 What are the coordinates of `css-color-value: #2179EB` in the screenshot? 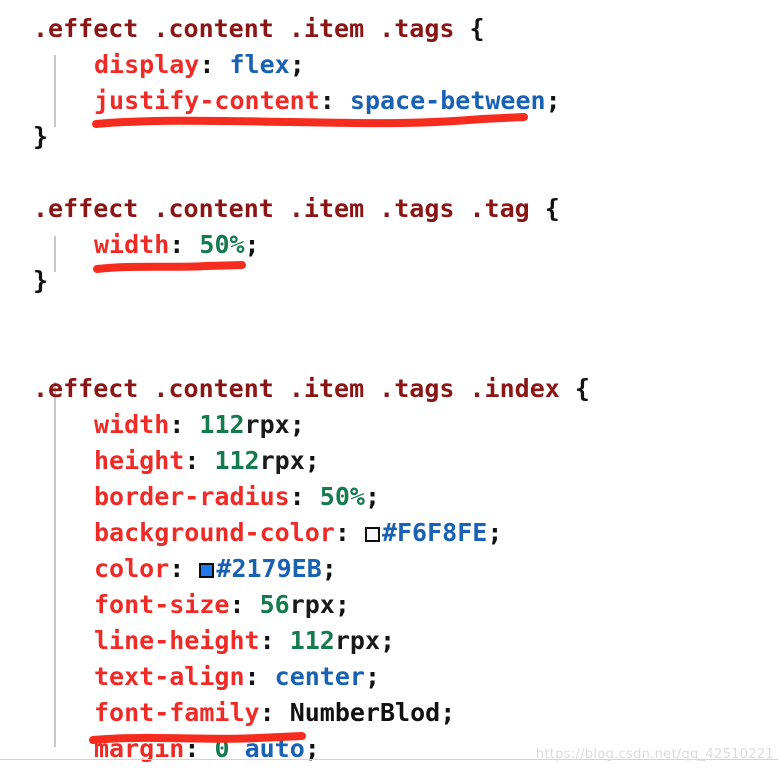 It's located at (269, 568).